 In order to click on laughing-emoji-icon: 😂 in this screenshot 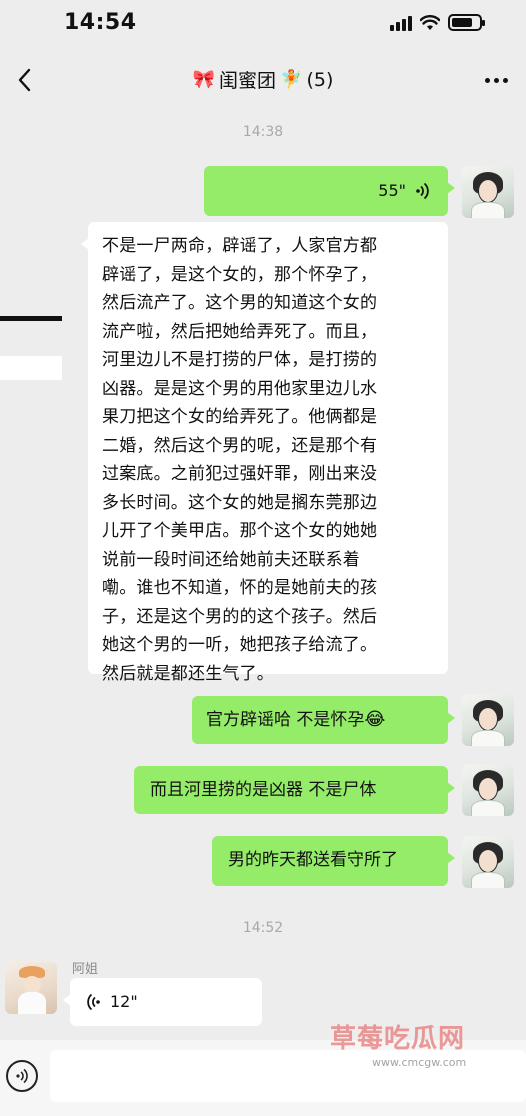, I will do `click(375, 719)`.